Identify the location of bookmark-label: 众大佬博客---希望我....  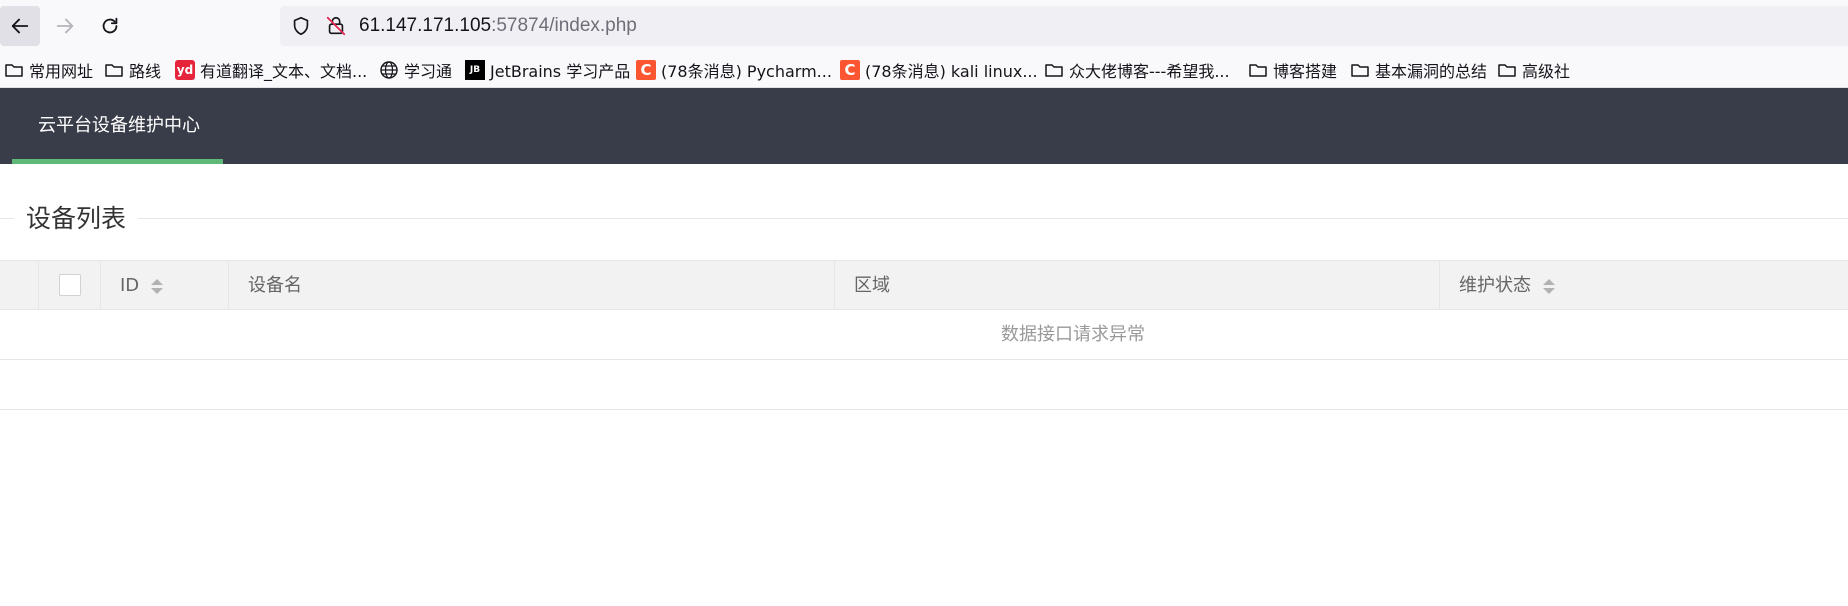
(1149, 71).